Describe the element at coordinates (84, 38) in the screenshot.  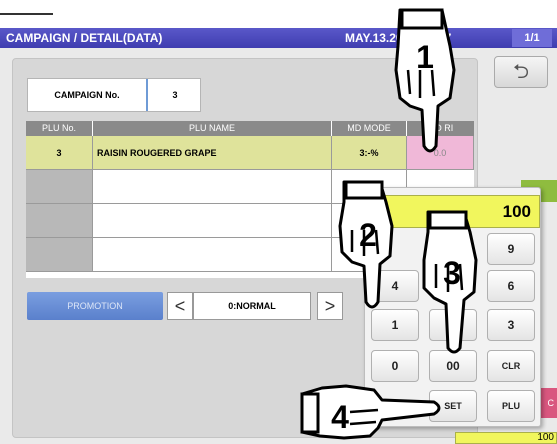
I see `screen-title: CAMPAIGN / DETAIL(DATA)` at that location.